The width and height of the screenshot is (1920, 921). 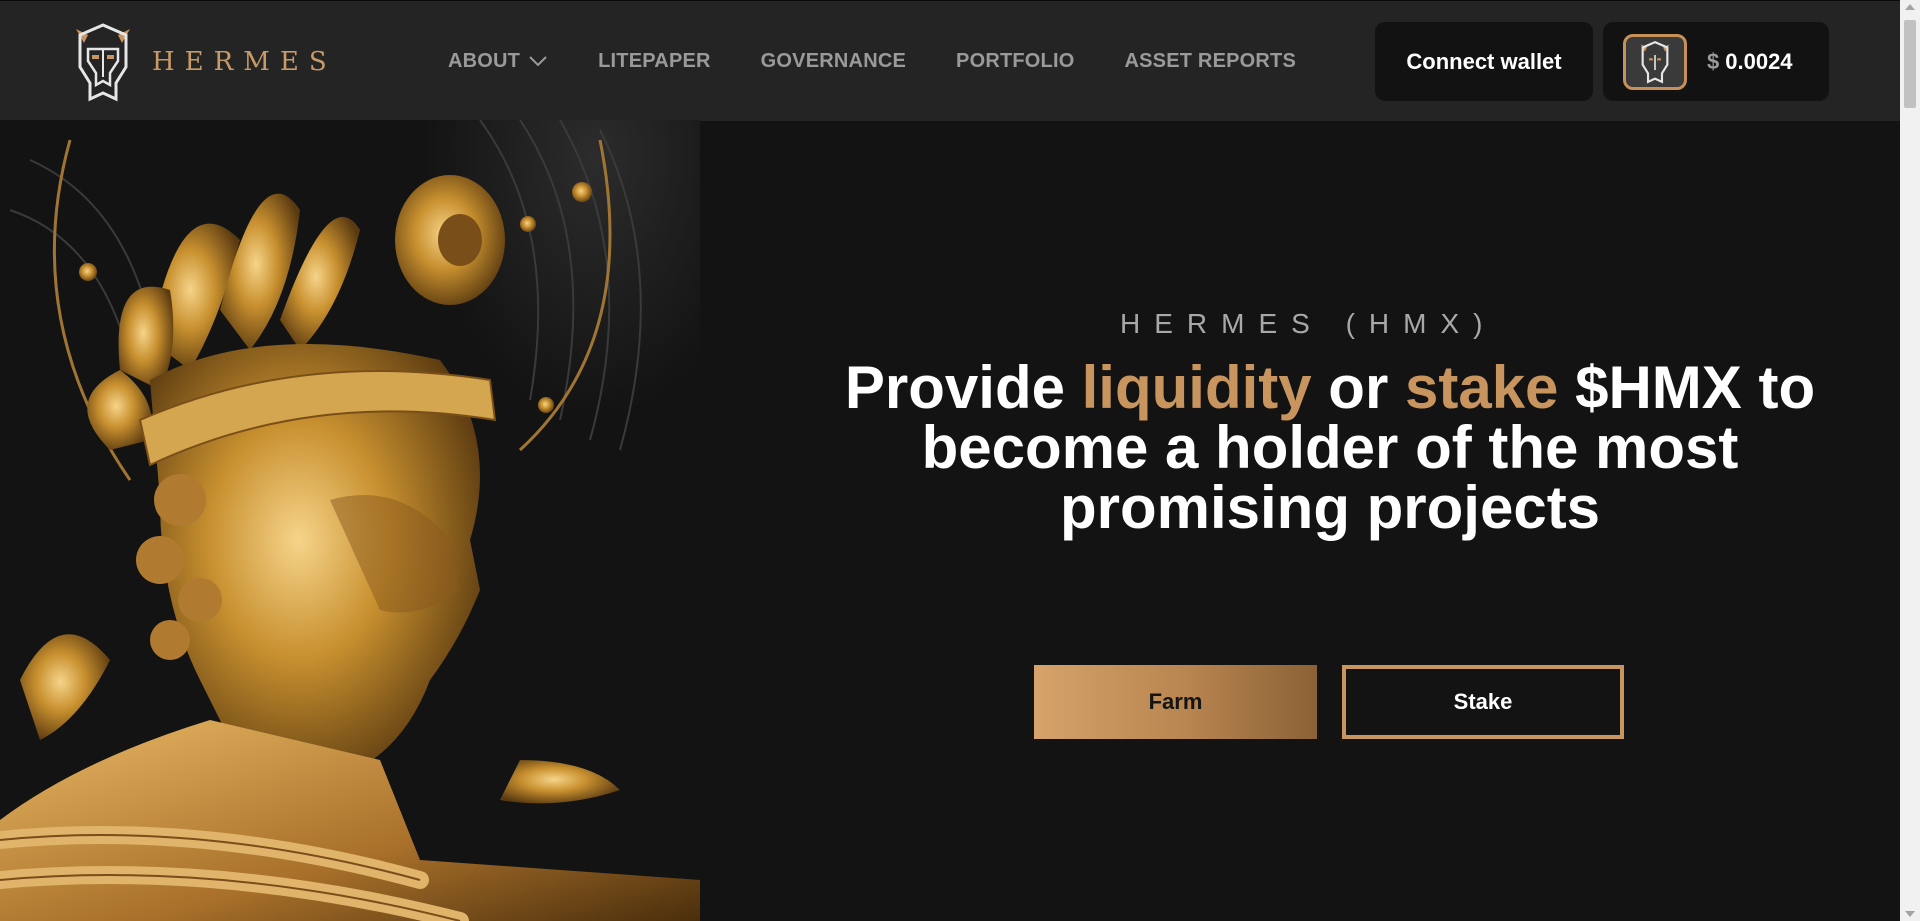 I want to click on token-price-value: 0.0024, so click(x=1759, y=61).